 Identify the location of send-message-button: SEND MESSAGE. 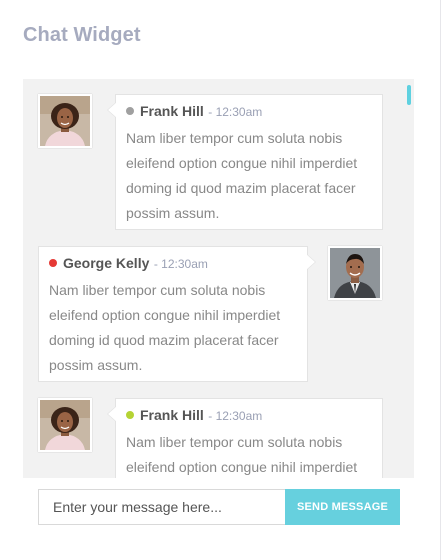
(342, 507).